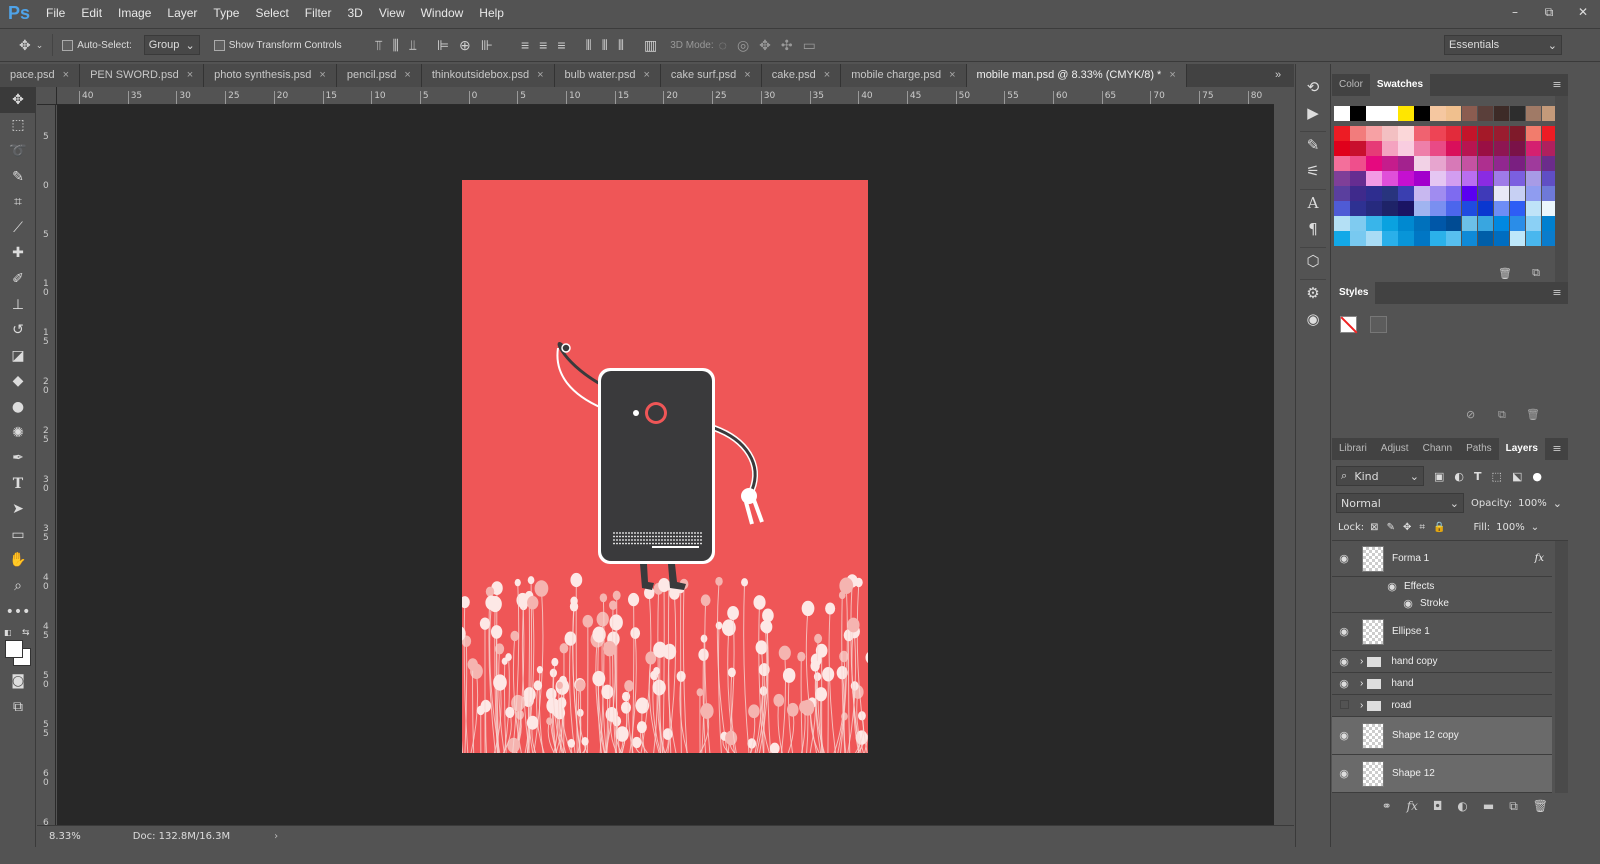 The image size is (1600, 864). What do you see at coordinates (271, 13) in the screenshot?
I see `menu-select: Select` at bounding box center [271, 13].